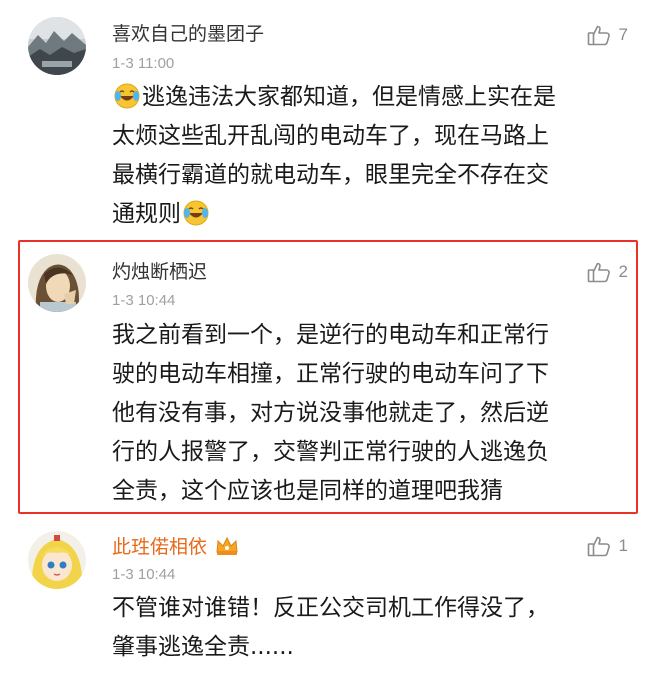  I want to click on comment-line: 通规则, so click(146, 214).